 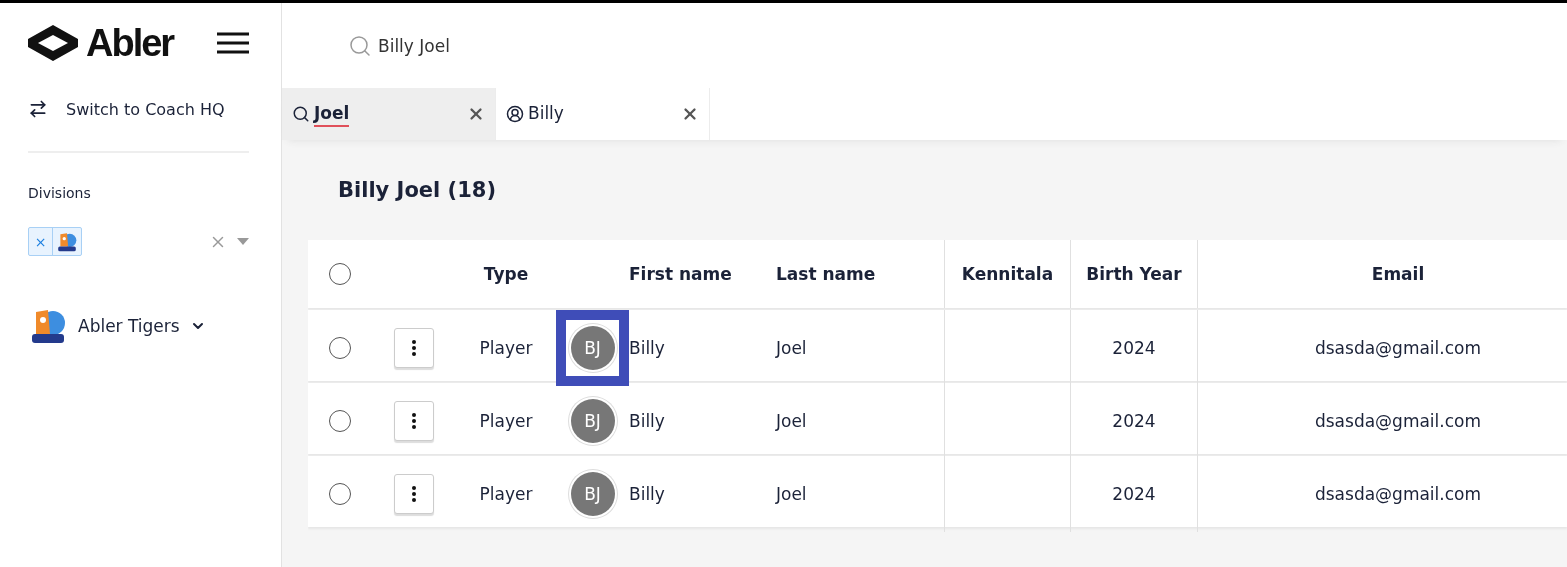 I want to click on column-header: Last name, so click(x=860, y=274).